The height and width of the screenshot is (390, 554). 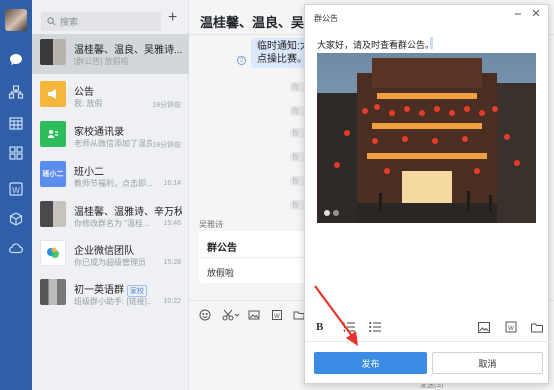 What do you see at coordinates (487, 363) in the screenshot?
I see `cancel-button: 取消` at bounding box center [487, 363].